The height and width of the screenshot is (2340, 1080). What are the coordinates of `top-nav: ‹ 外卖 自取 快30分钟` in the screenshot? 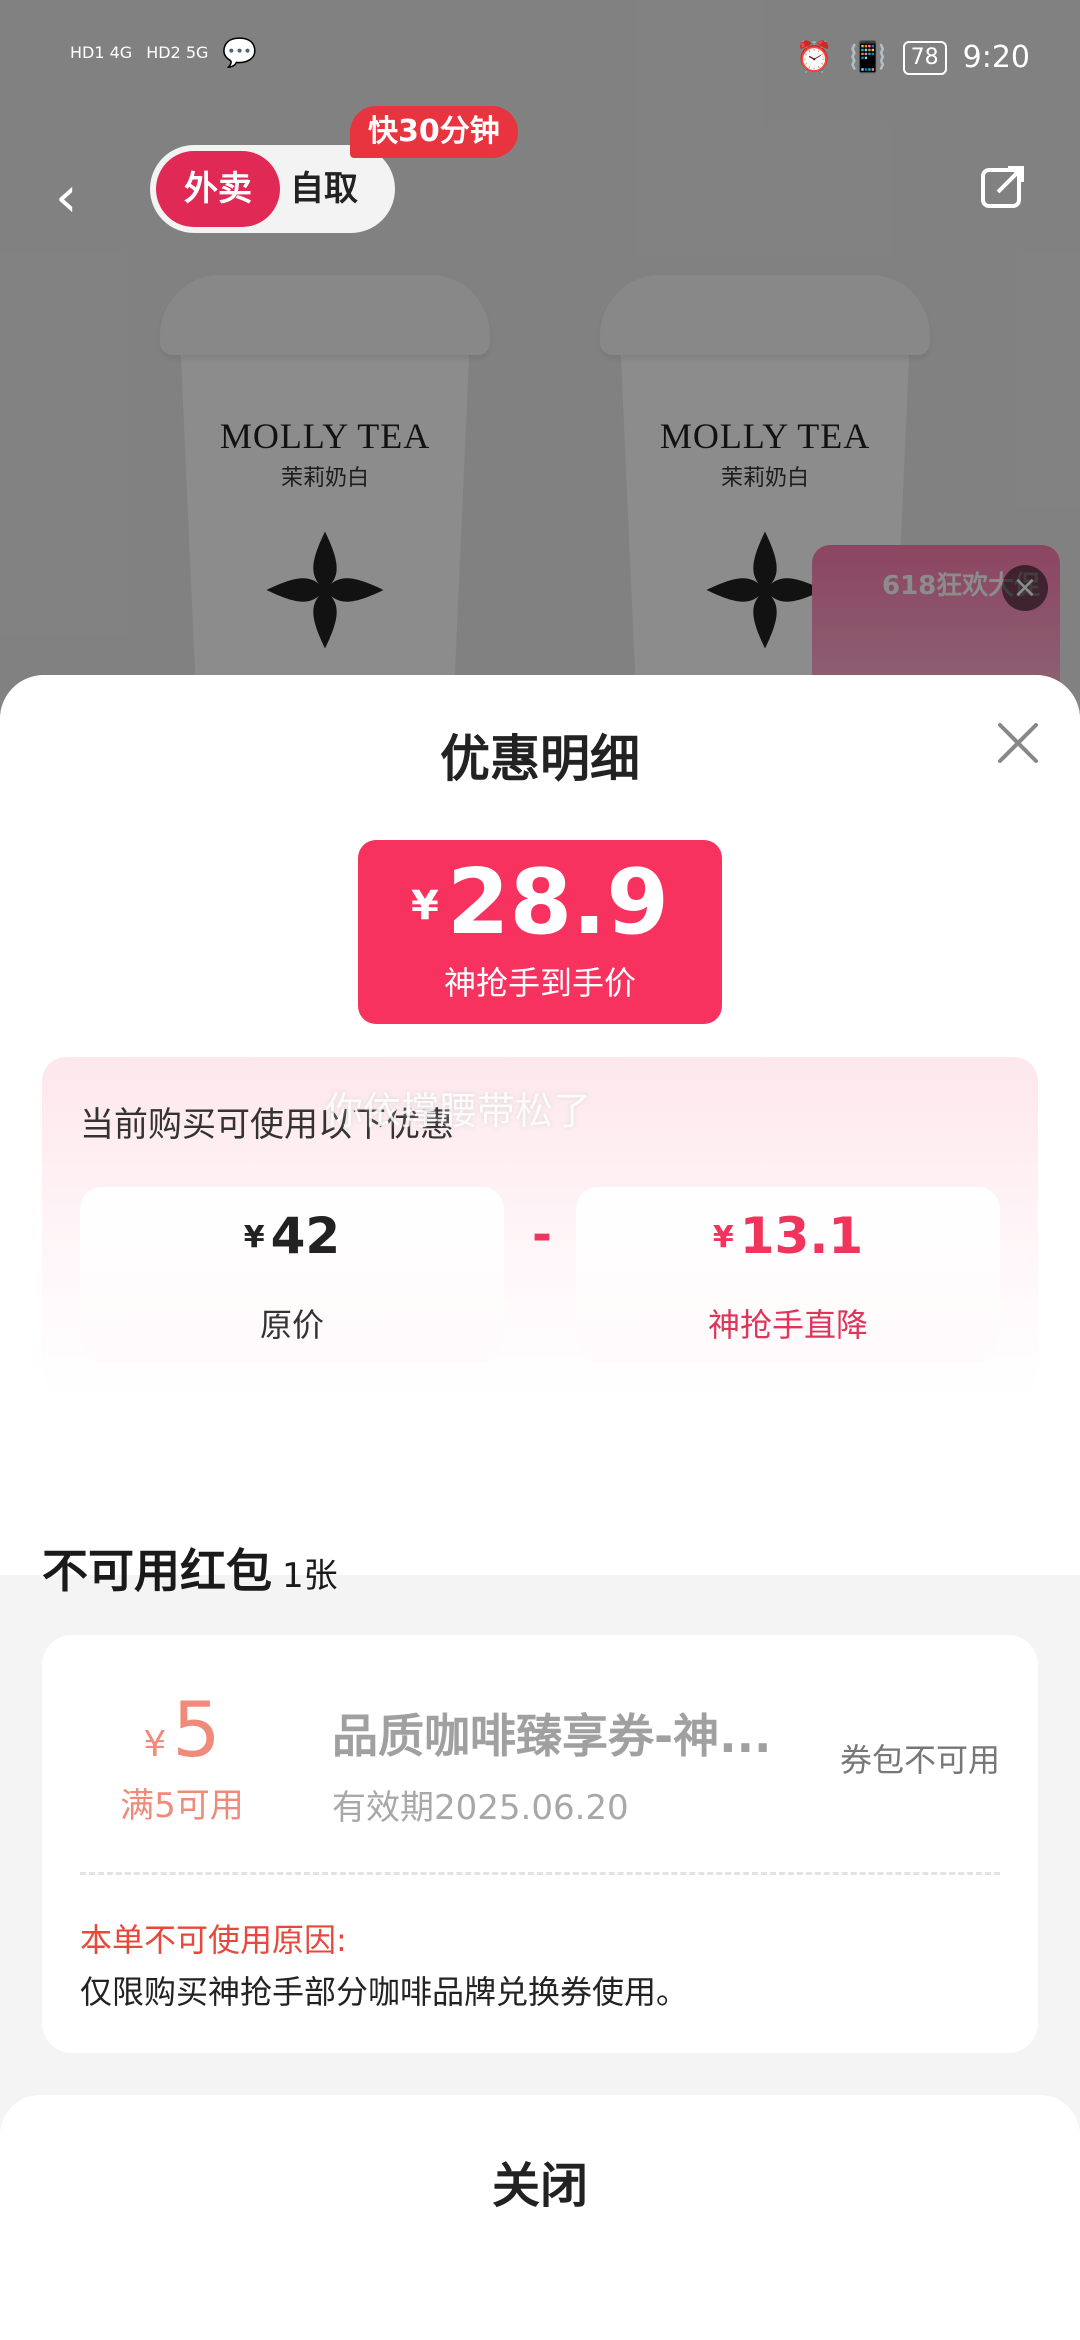 It's located at (540, 173).